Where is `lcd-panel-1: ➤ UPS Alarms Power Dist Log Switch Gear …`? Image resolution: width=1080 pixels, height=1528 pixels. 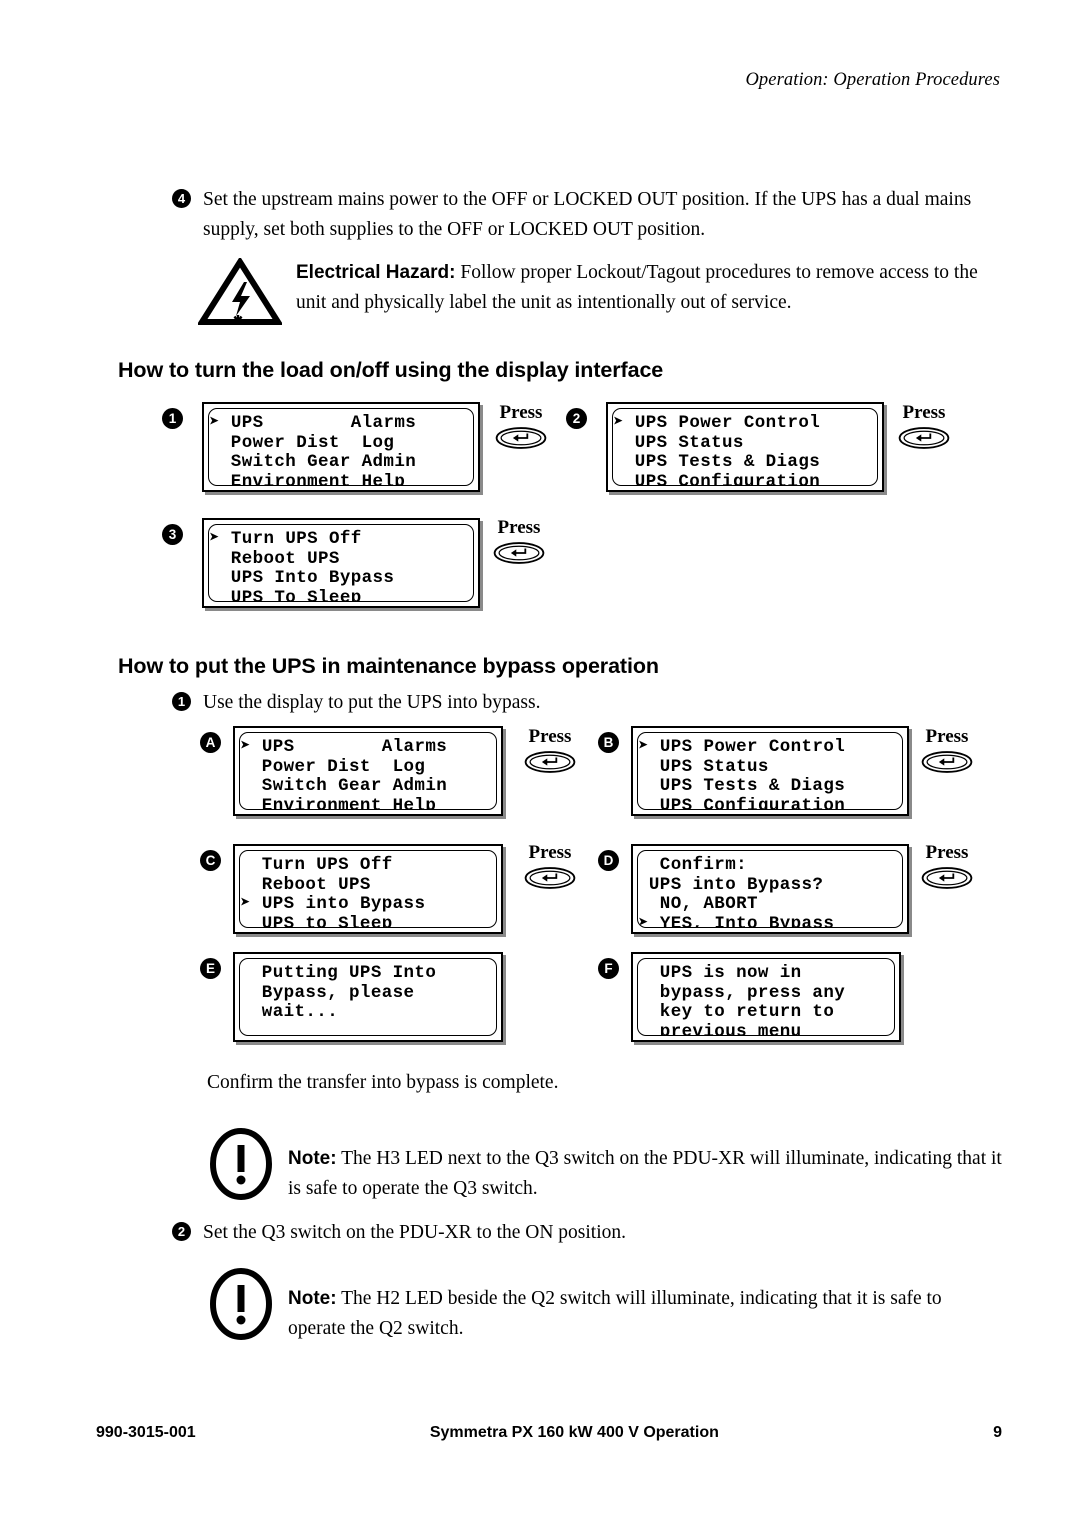 lcd-panel-1: ➤ UPS Alarms Power Dist Log Switch Gear … is located at coordinates (341, 447).